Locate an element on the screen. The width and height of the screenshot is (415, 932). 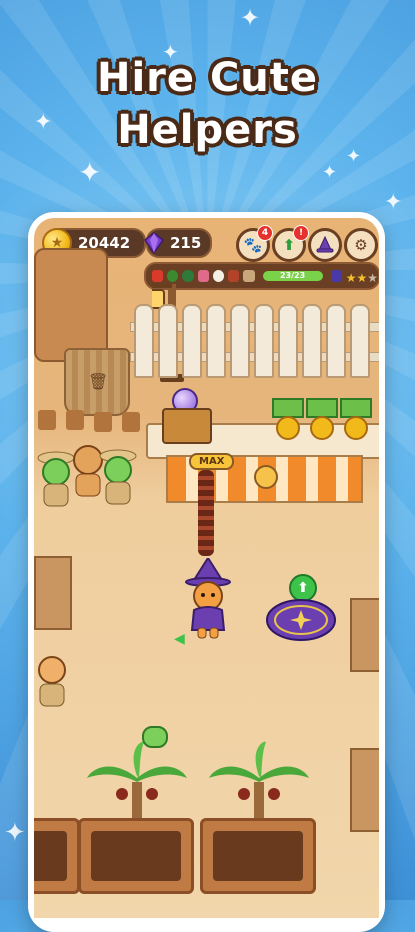
gem-amount: 215 is located at coordinates (186, 243).